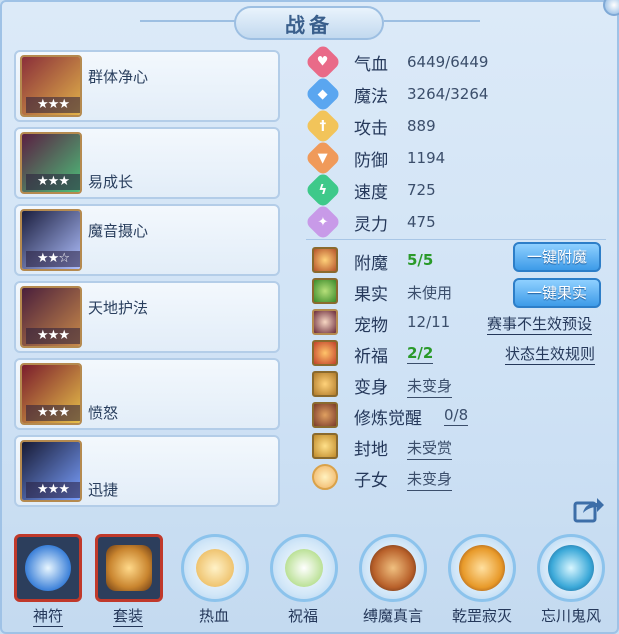 This screenshot has height=634, width=619. I want to click on title-left-rule, so click(188, 21).